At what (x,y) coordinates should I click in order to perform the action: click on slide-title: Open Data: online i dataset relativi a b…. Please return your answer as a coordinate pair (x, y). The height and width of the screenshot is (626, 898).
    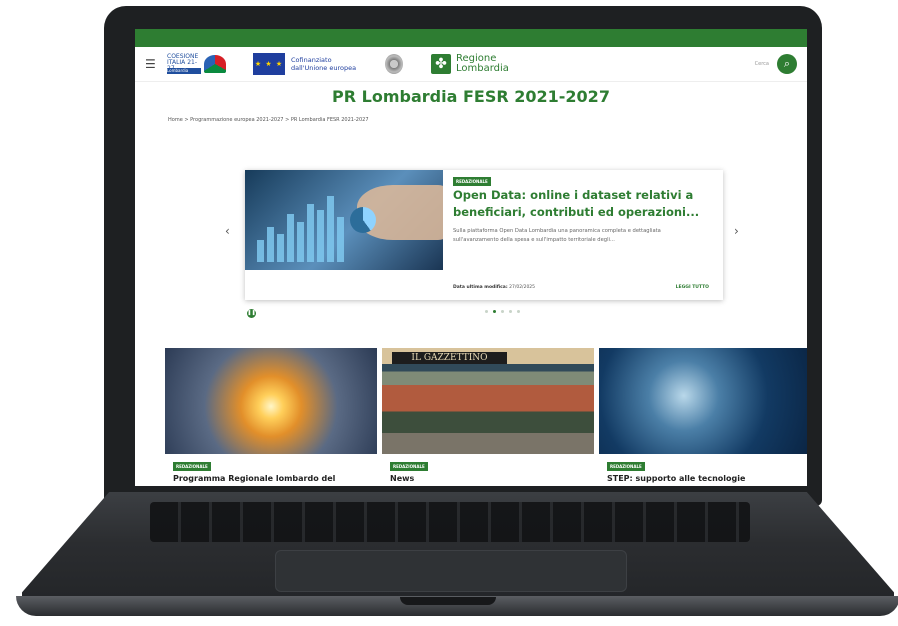
    Looking at the image, I should click on (583, 204).